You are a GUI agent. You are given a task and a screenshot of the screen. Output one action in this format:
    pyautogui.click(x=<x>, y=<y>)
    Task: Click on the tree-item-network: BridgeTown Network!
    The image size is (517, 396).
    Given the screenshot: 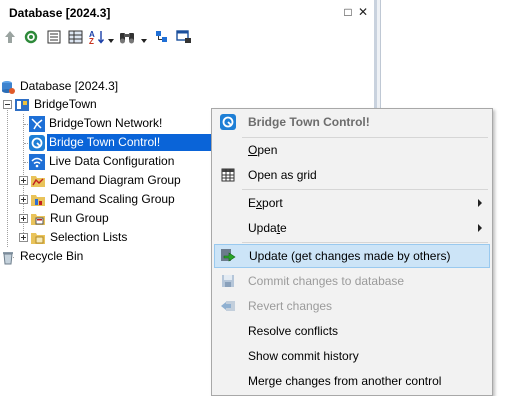 What is the action you would take?
    pyautogui.click(x=96, y=123)
    